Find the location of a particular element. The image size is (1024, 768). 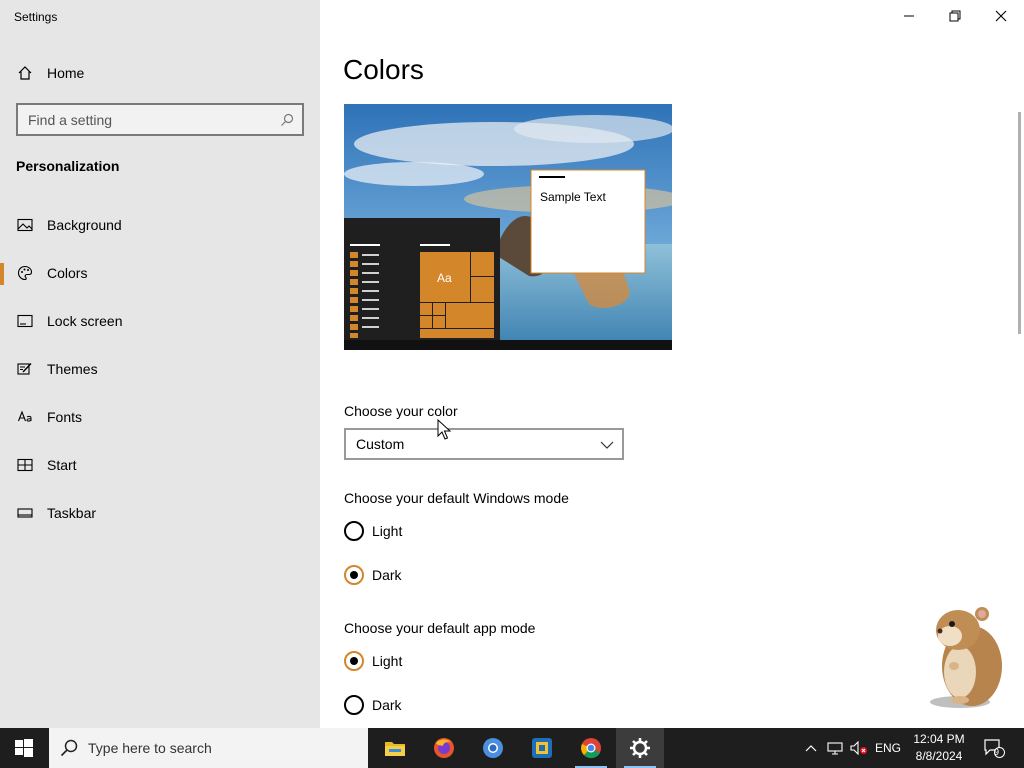

choose-color-label: Choose your color is located at coordinates (401, 411).